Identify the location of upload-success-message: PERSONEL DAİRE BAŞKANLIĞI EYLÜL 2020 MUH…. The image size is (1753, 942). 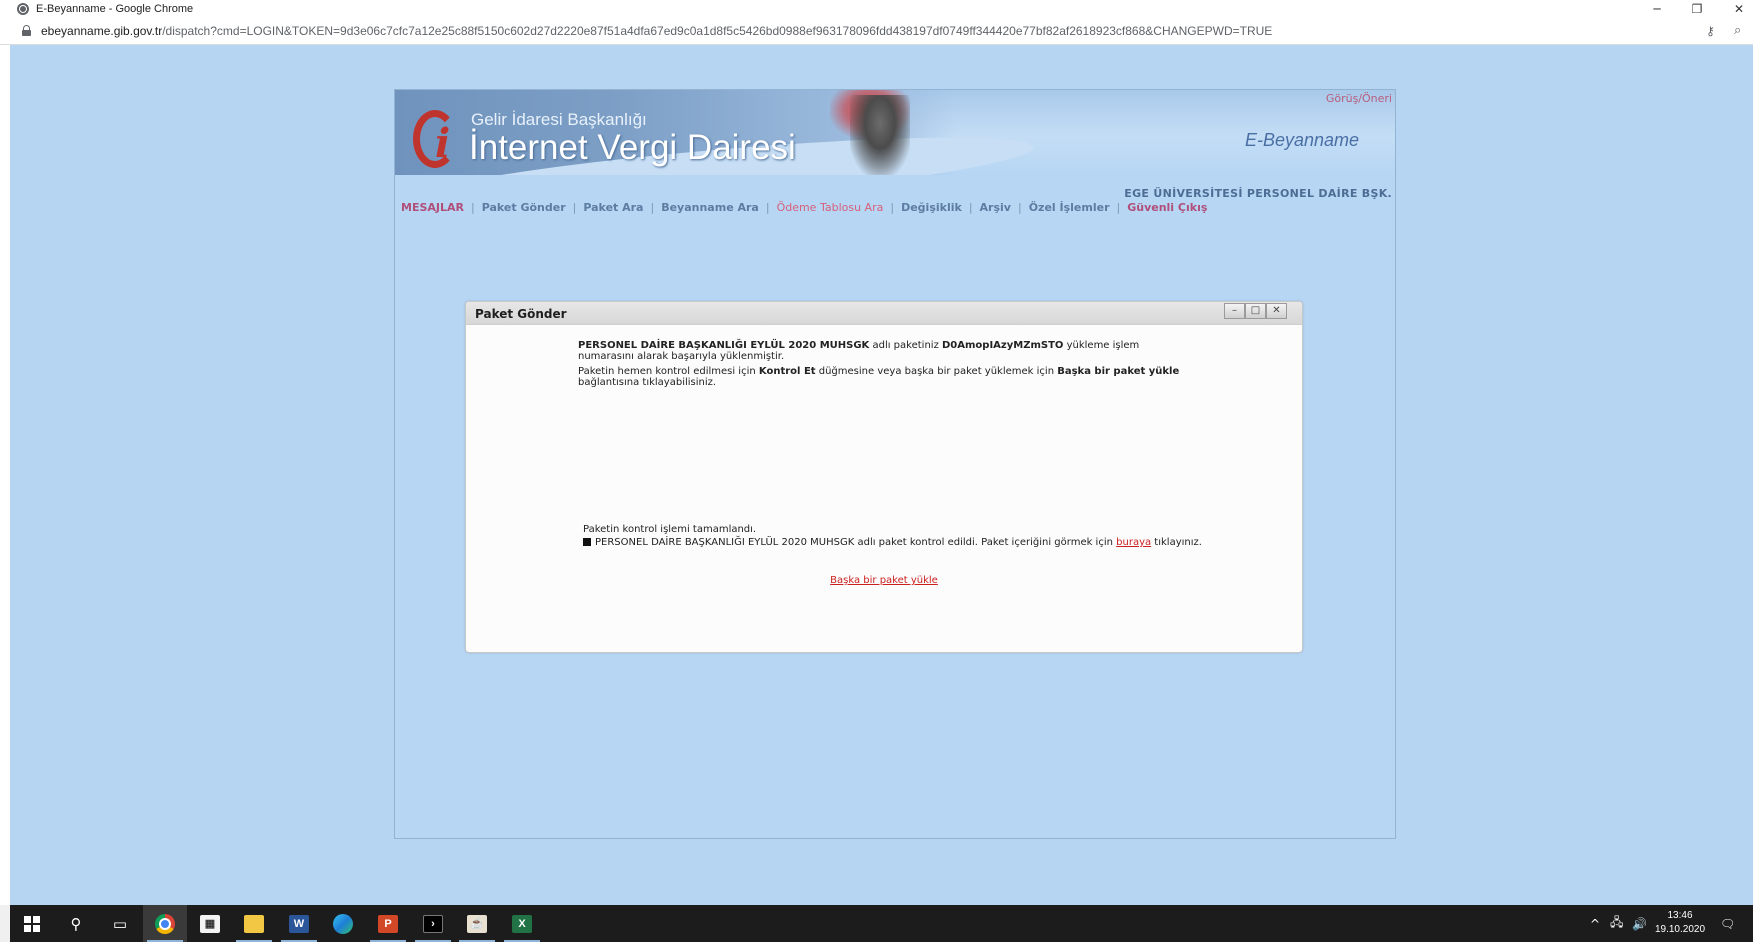
(859, 351).